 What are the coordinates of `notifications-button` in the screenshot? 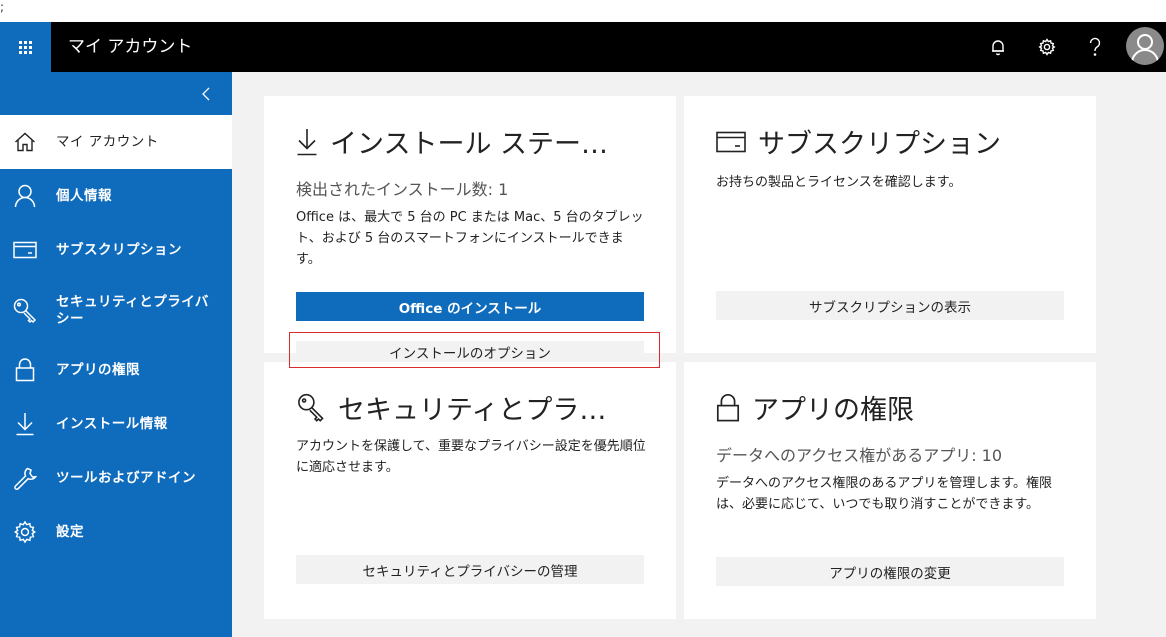 It's located at (998, 47).